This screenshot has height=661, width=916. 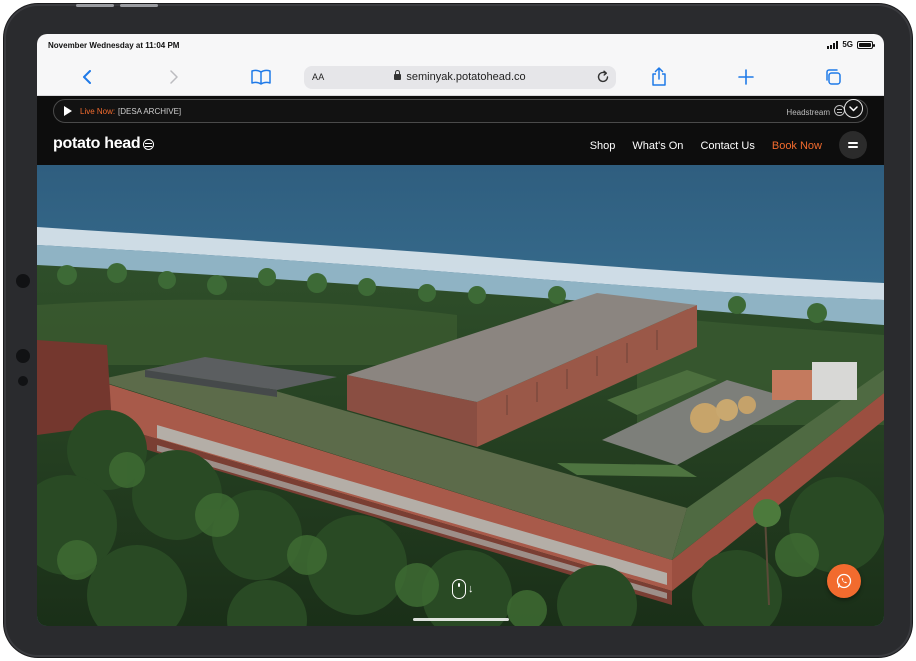 What do you see at coordinates (659, 77) in the screenshot?
I see `share-icon` at bounding box center [659, 77].